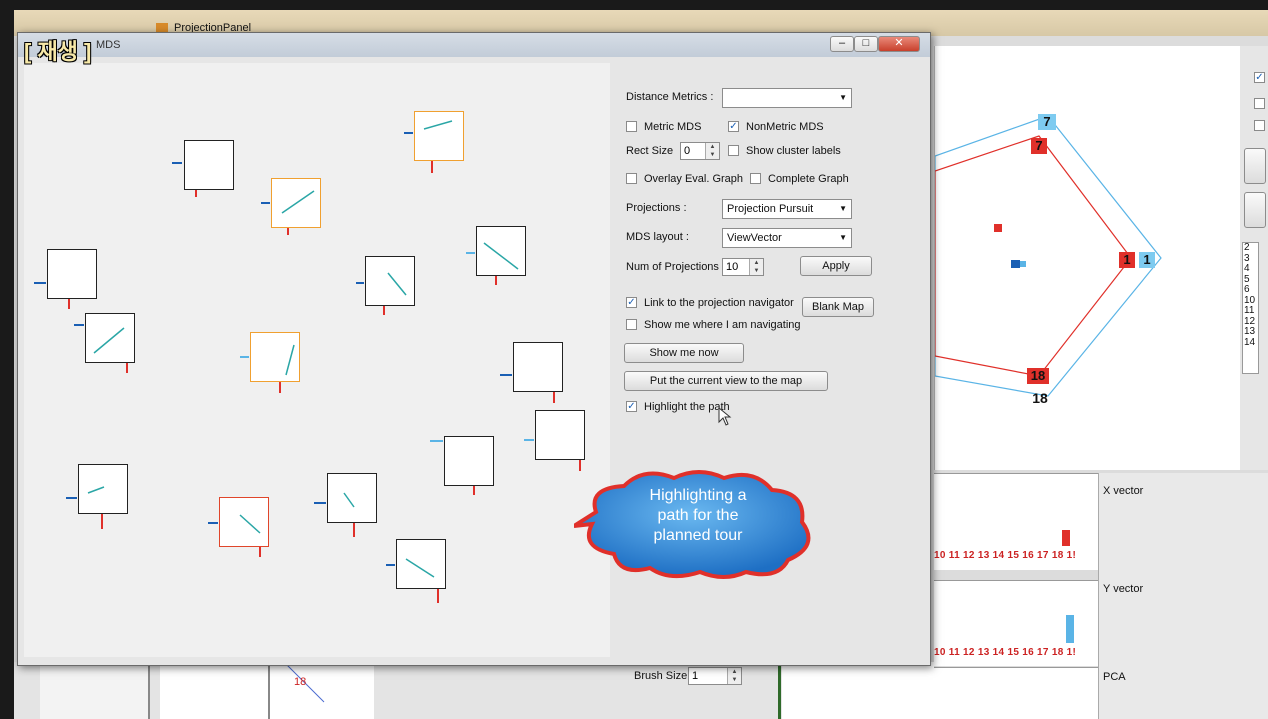  Describe the element at coordinates (1040, 398) in the screenshot. I see `radar-label-18-blue: 18` at that location.